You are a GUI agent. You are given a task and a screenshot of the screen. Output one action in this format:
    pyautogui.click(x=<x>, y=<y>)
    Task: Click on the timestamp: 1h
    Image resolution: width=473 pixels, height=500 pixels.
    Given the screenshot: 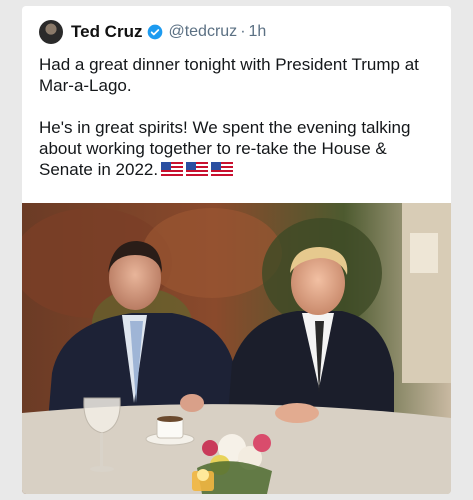 What is the action you would take?
    pyautogui.click(x=258, y=32)
    